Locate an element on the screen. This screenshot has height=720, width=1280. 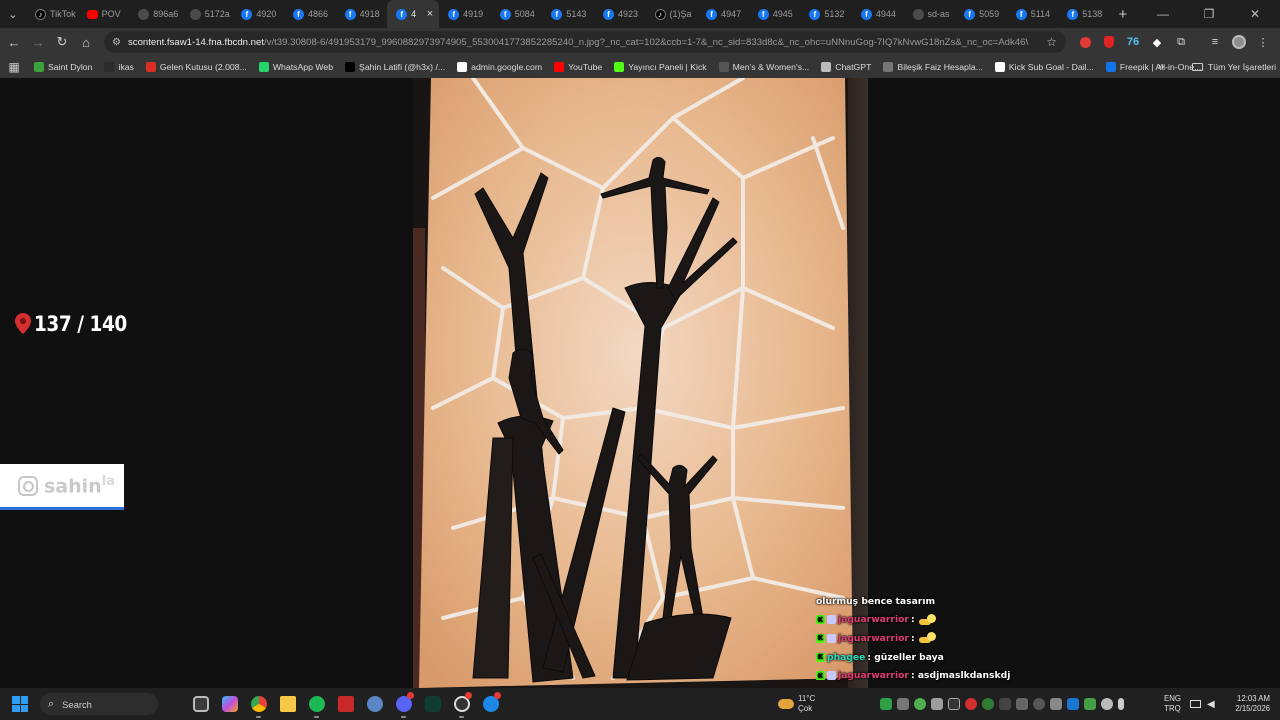
bookmark-item: ikas is located at coordinates (118, 67).